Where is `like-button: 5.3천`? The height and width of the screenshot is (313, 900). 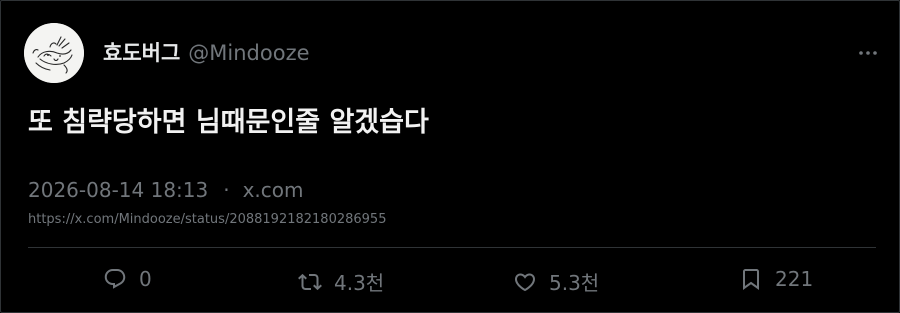 like-button: 5.3천 is located at coordinates (556, 281).